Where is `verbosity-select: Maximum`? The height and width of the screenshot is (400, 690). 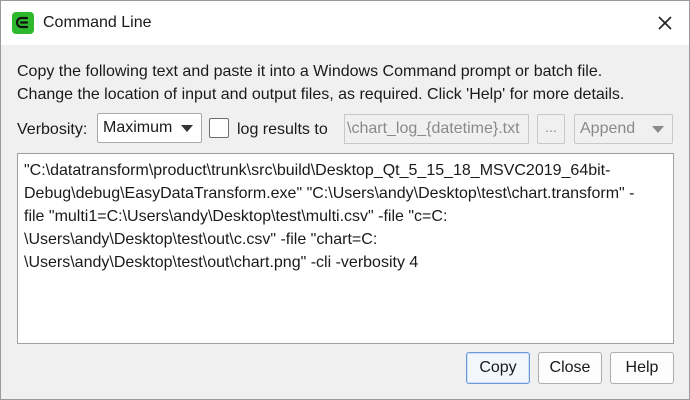 verbosity-select: Maximum is located at coordinates (149, 128).